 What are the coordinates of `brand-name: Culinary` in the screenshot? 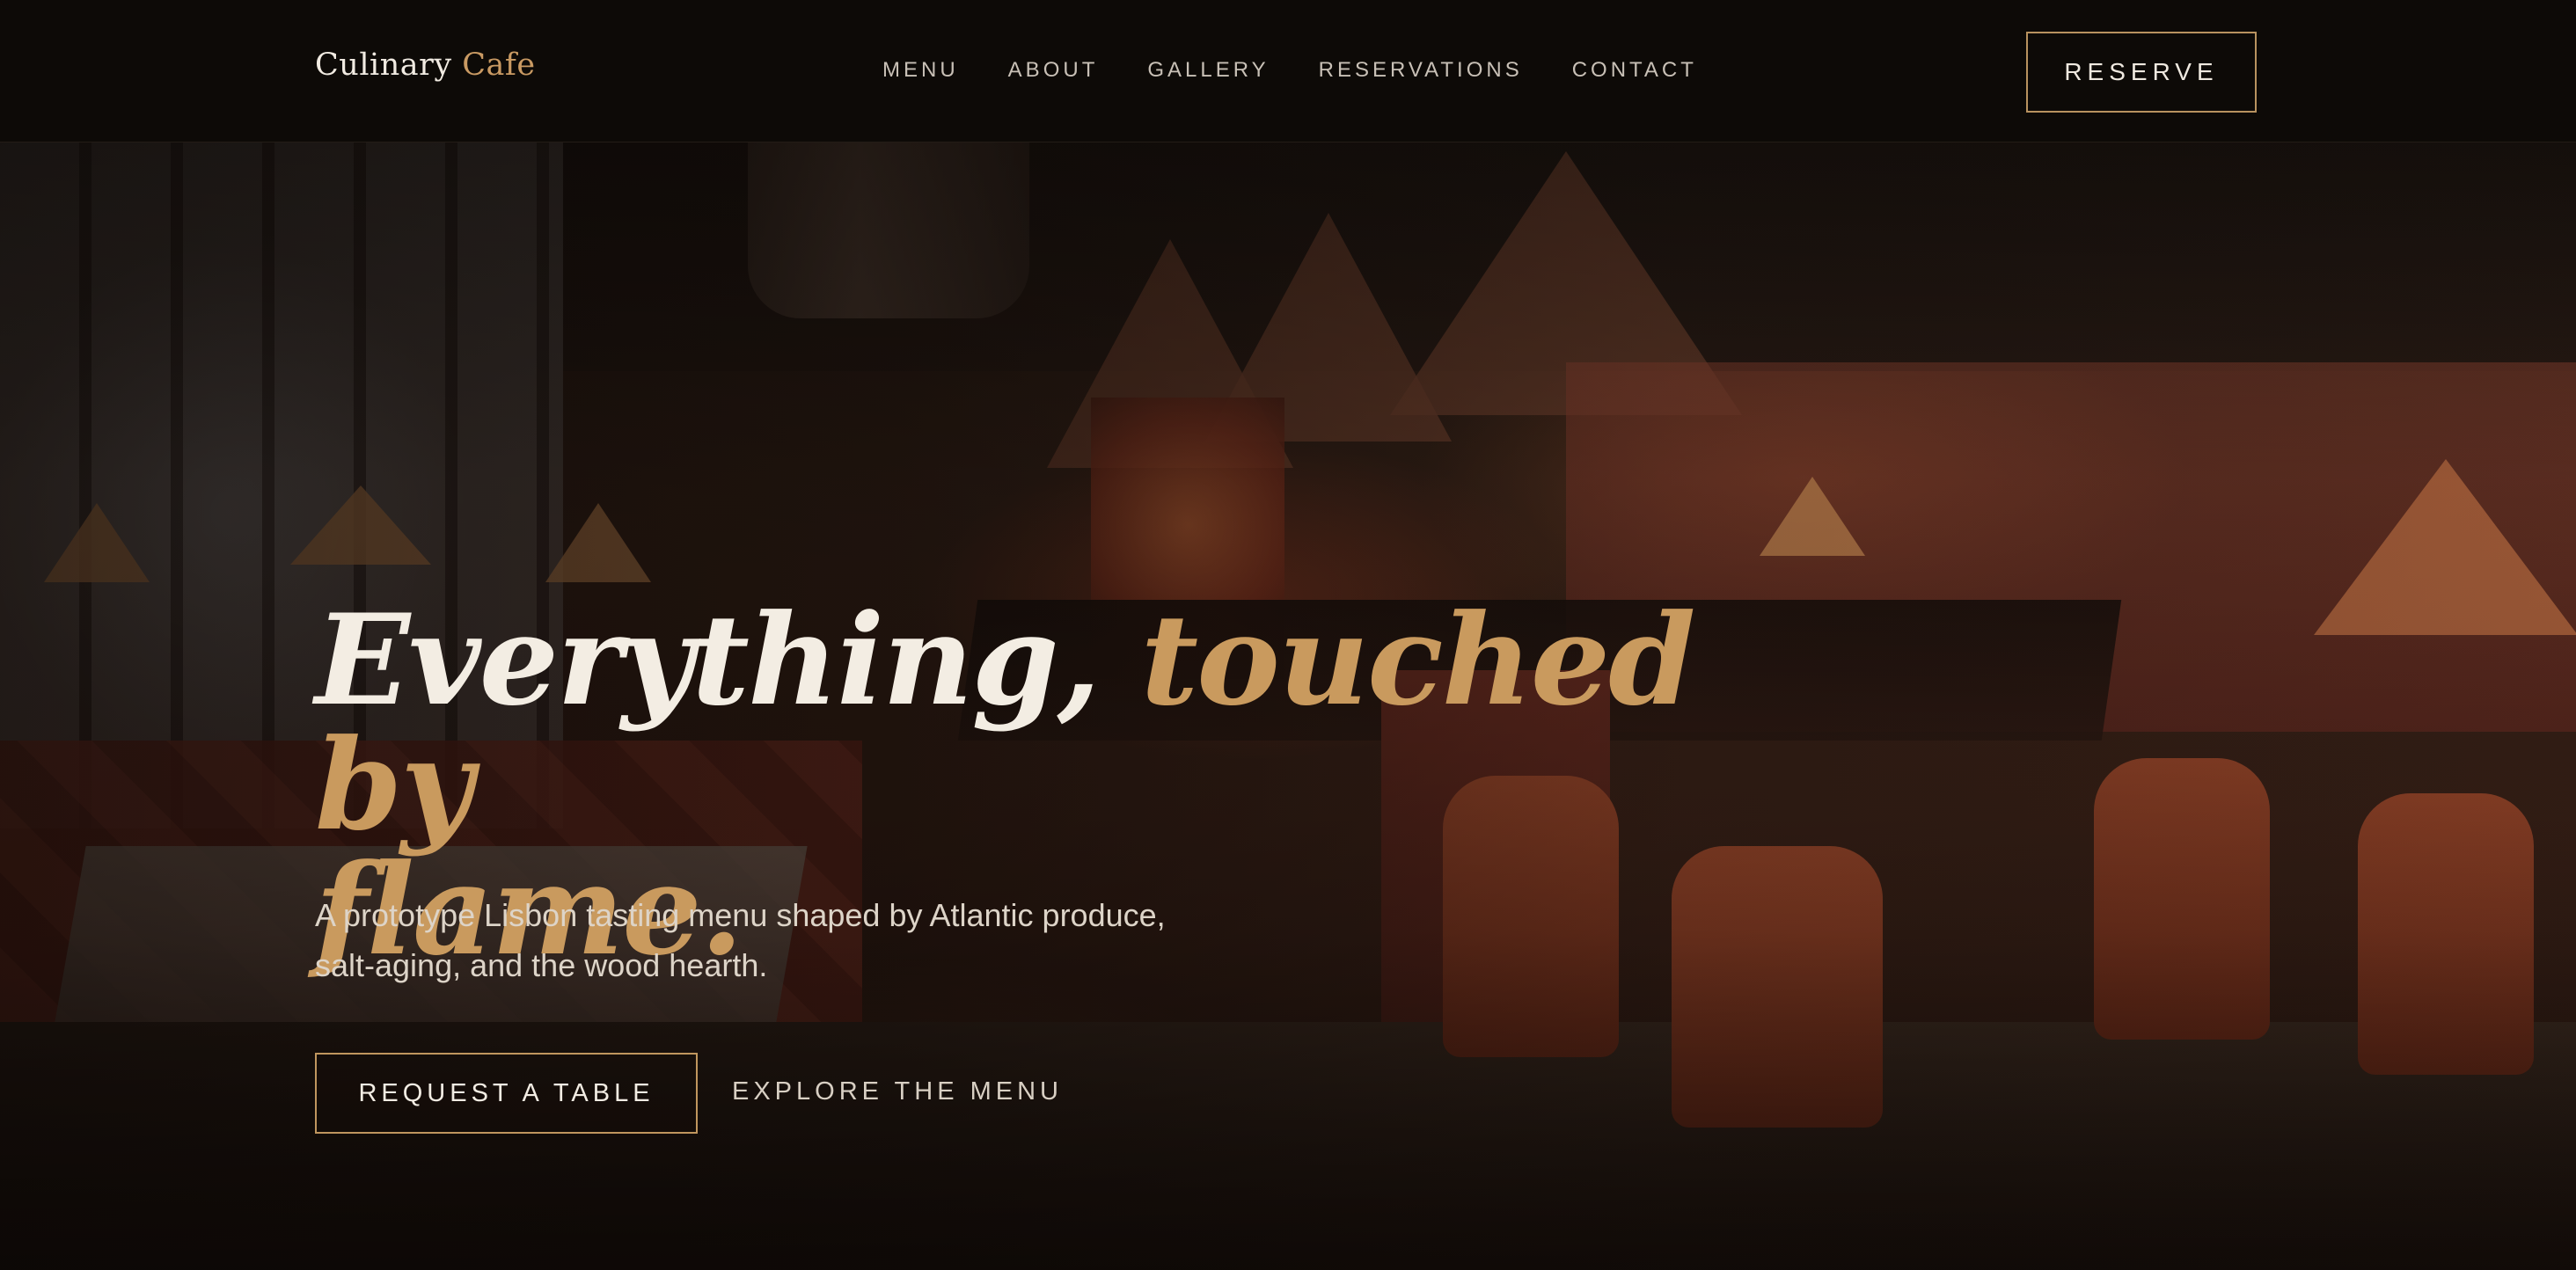 It's located at (383, 65).